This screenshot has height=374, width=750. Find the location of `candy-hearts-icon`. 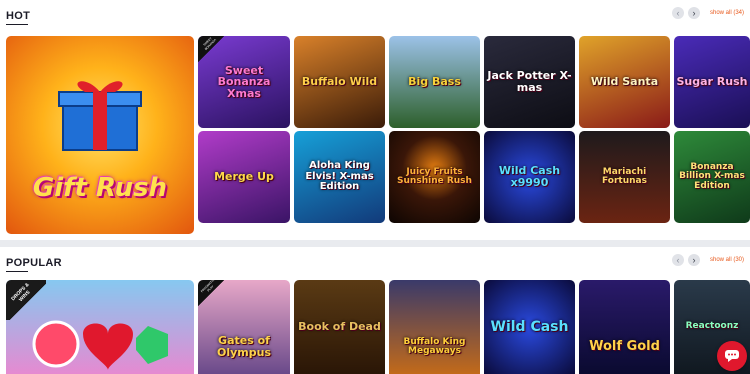

candy-hearts-icon is located at coordinates (100, 345).